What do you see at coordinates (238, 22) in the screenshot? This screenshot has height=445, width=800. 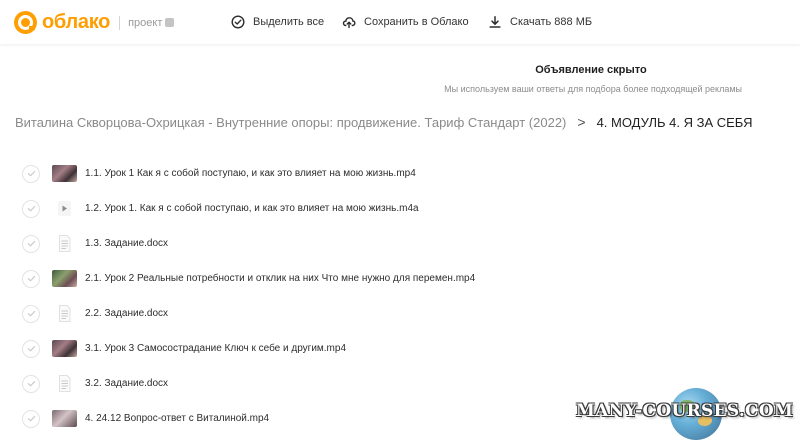 I see `check-circle-icon` at bounding box center [238, 22].